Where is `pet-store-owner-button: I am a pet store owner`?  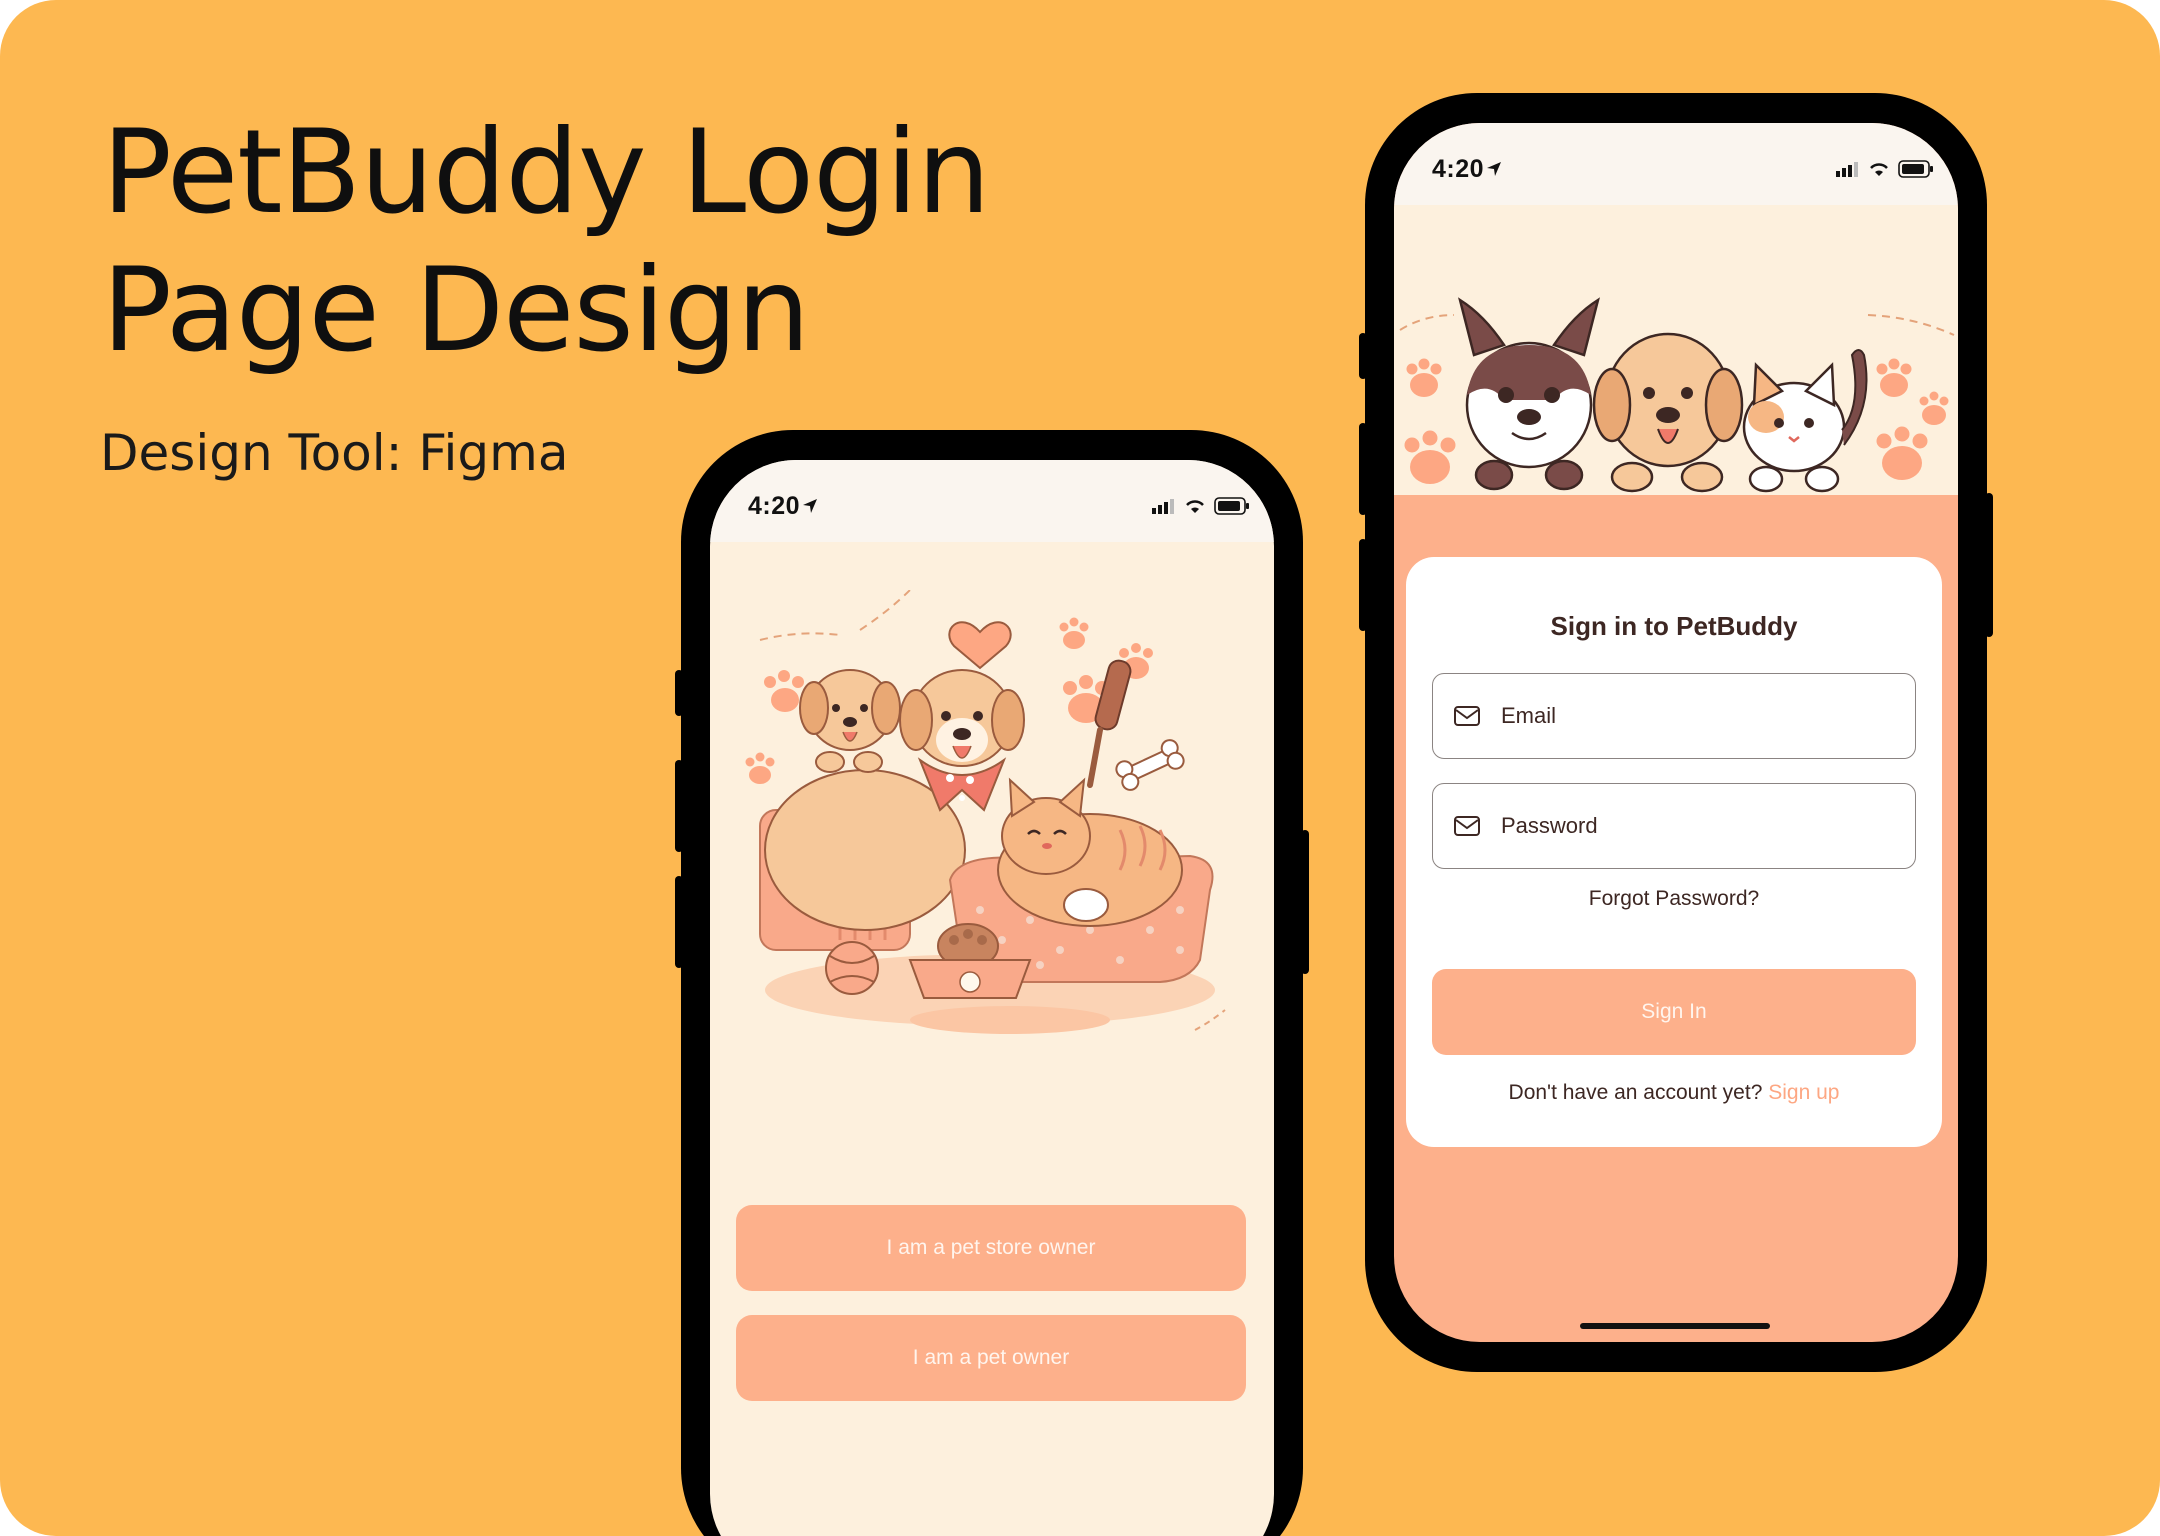 pet-store-owner-button: I am a pet store owner is located at coordinates (991, 1248).